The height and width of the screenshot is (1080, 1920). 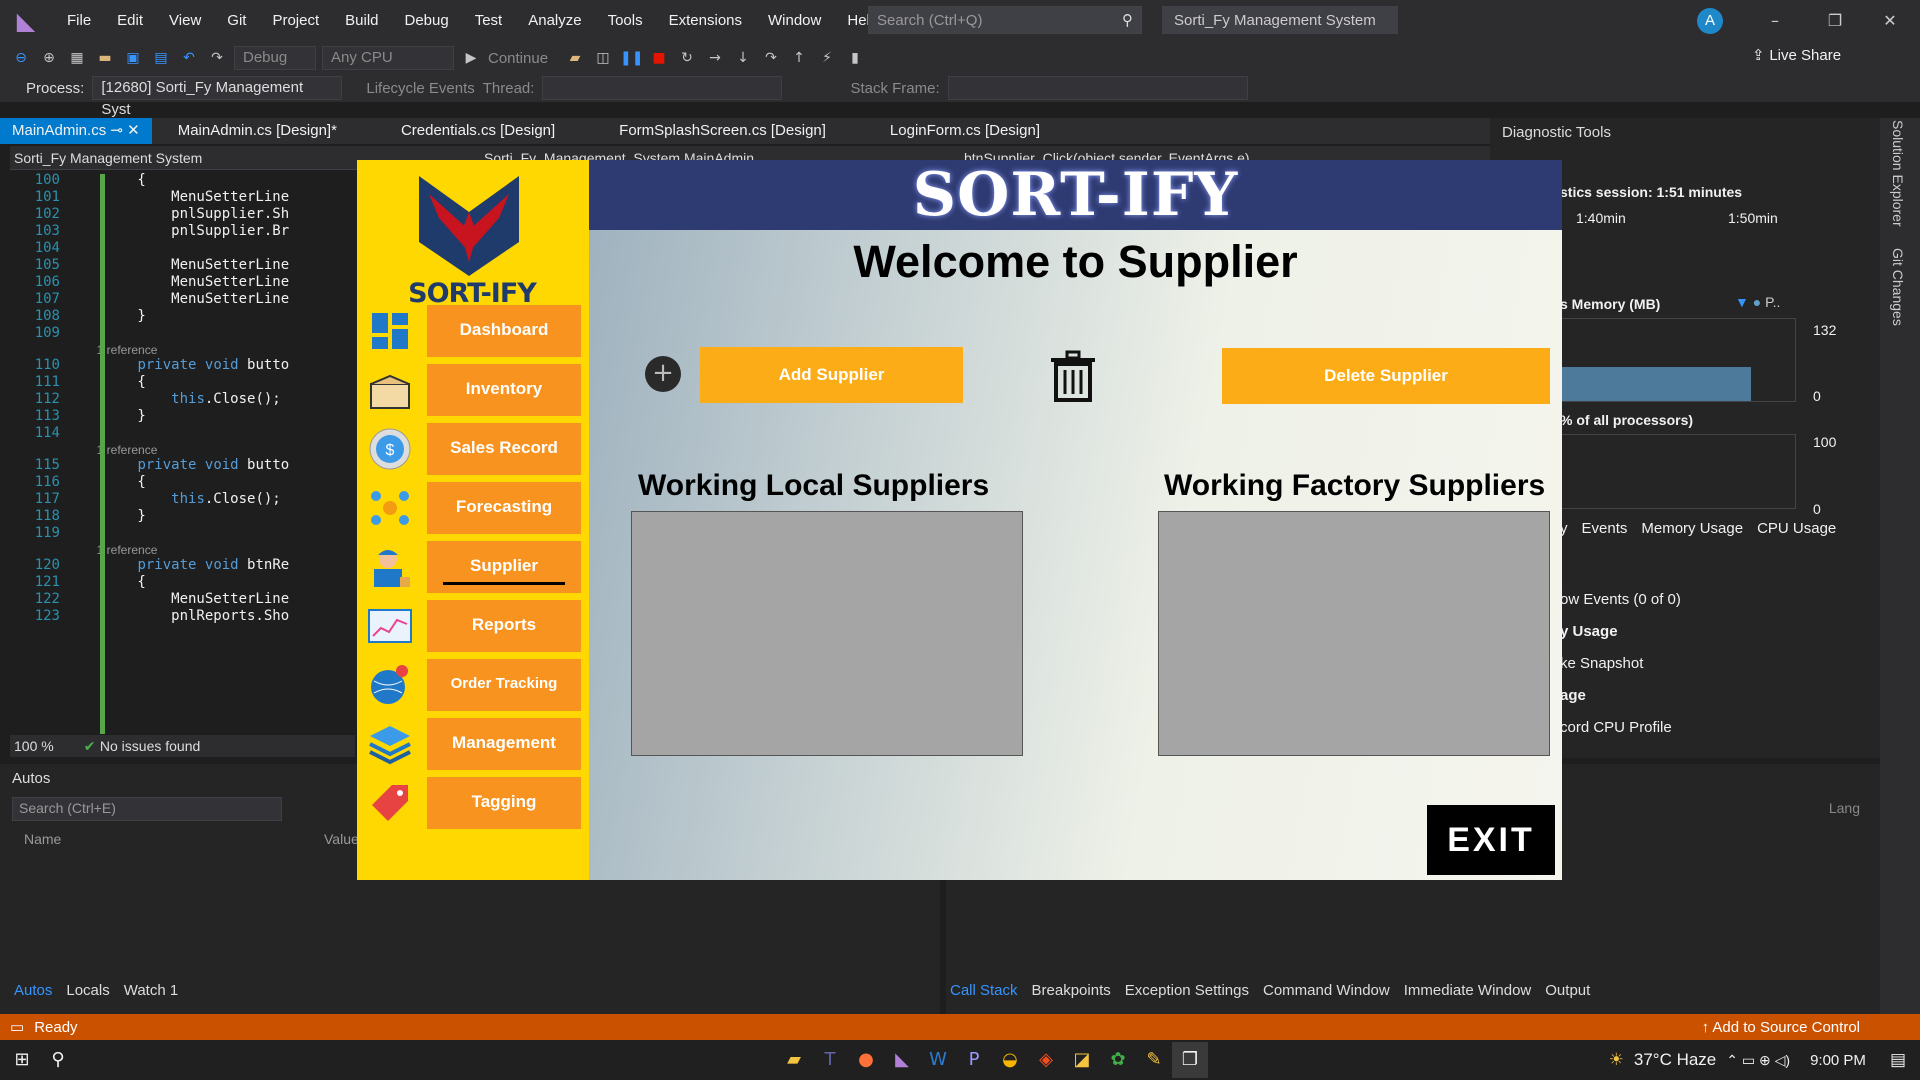 I want to click on firefox-icon: ●, so click(x=866, y=1060).